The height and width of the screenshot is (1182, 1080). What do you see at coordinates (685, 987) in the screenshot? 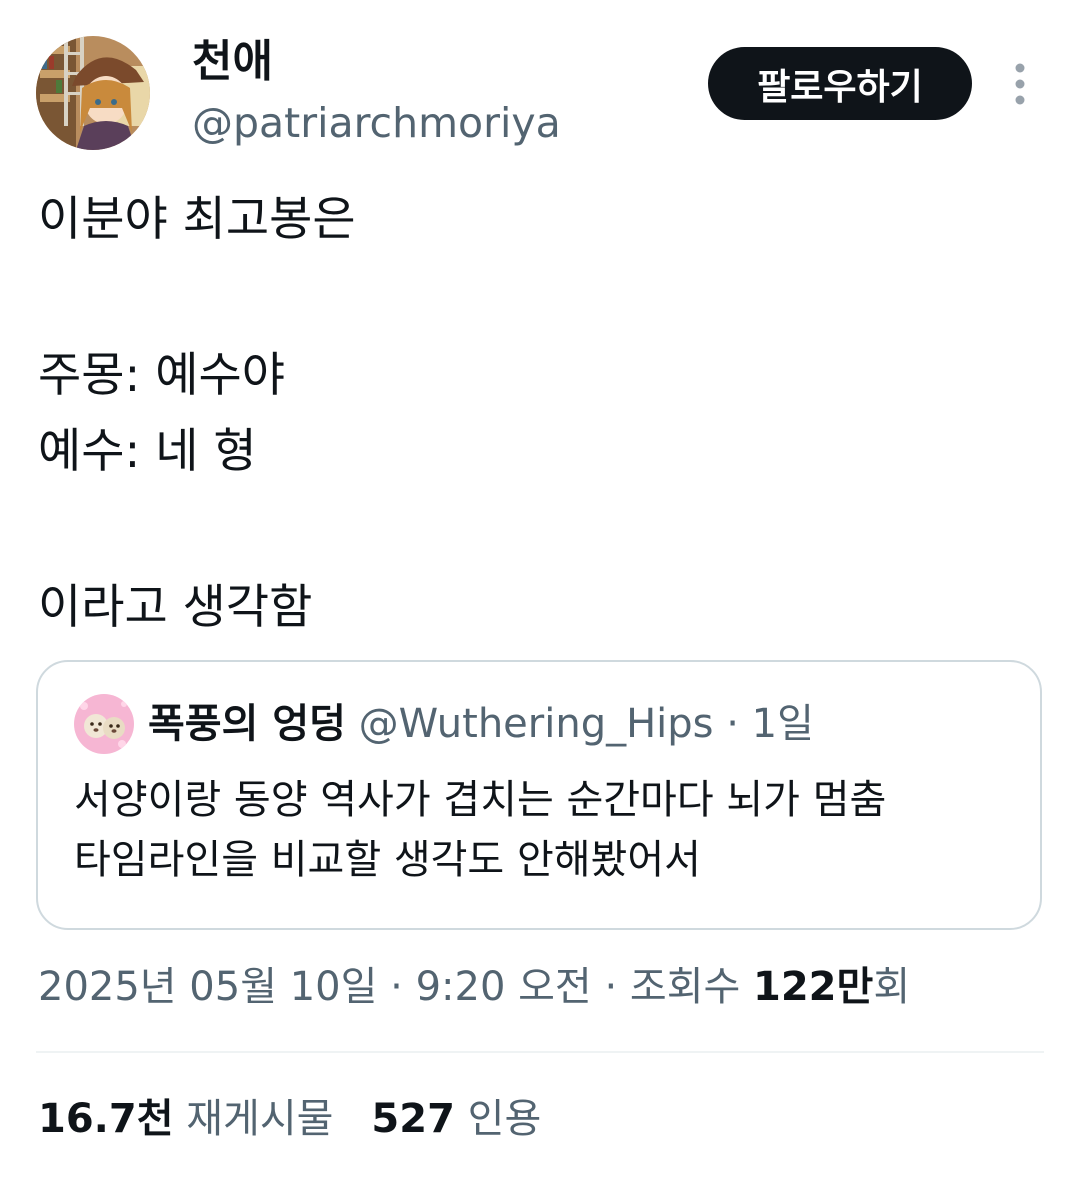
I see `views-label: 조회수` at bounding box center [685, 987].